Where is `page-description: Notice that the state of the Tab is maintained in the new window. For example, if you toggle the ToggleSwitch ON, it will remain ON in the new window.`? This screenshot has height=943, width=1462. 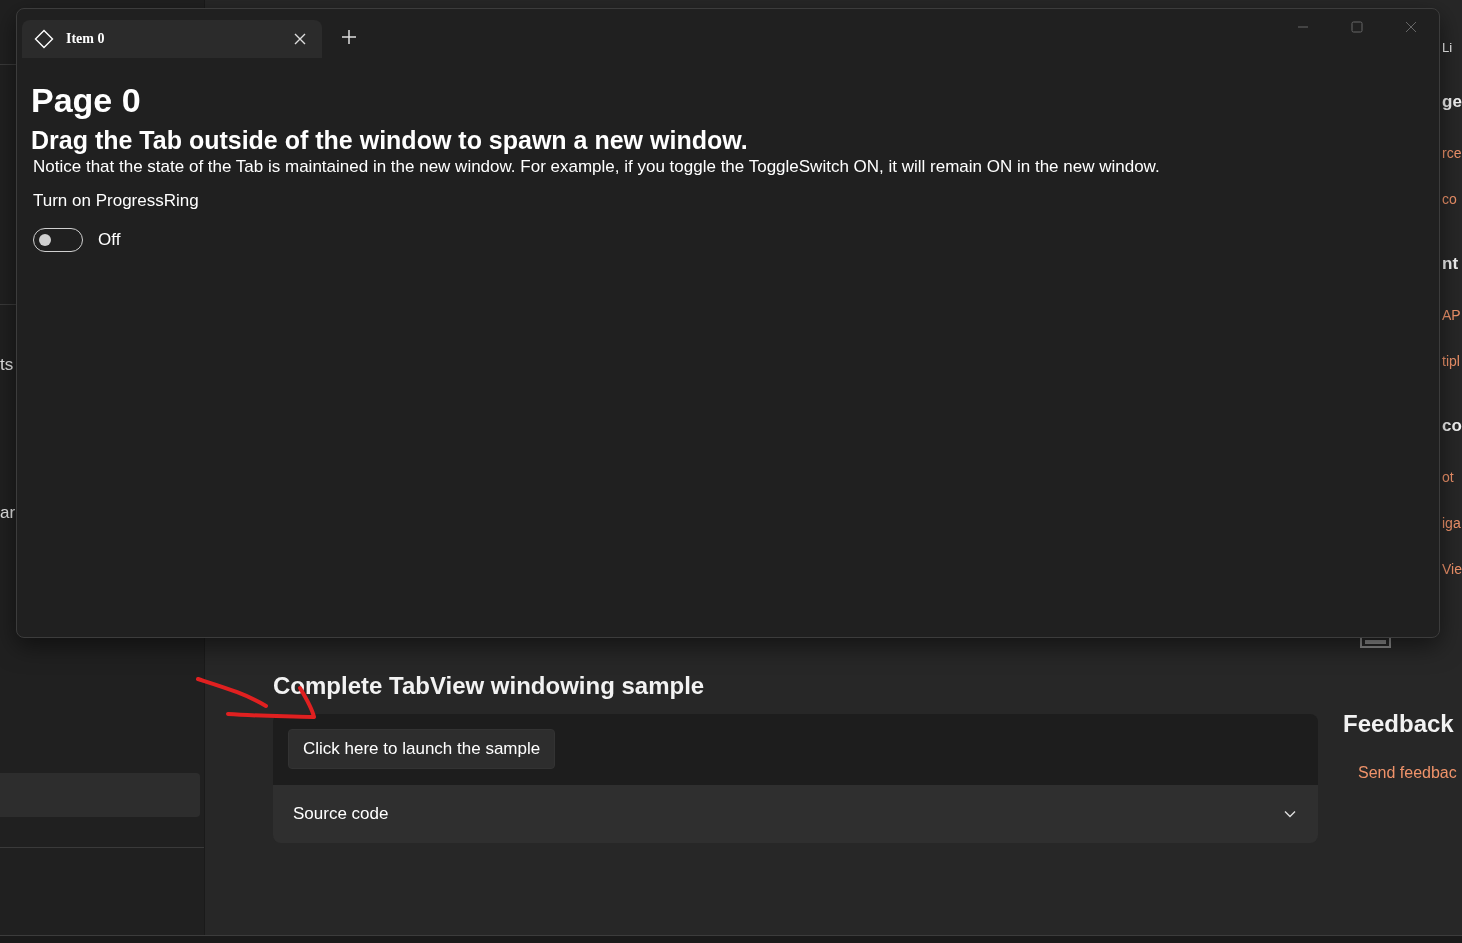
page-description: Notice that the state of the Tab is maintained in the new window. For example, if you toggle the ToggleSwitch ON, it will remain ON in the new window. is located at coordinates (597, 167).